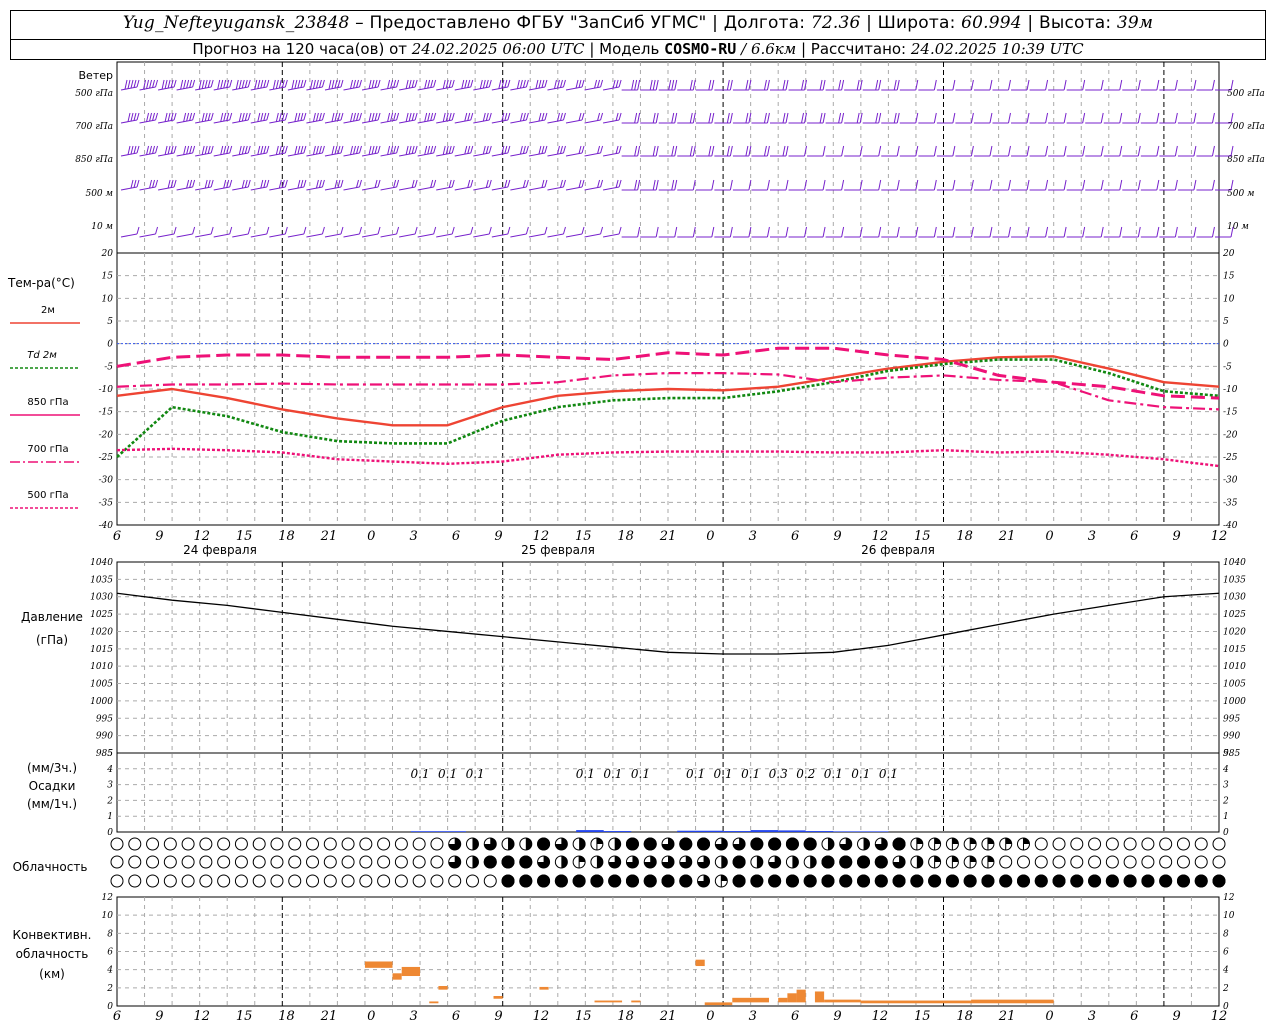 The width and height of the screenshot is (1280, 1024). Describe the element at coordinates (640, 774) in the screenshot. I see `precip-label: 0.1` at that location.